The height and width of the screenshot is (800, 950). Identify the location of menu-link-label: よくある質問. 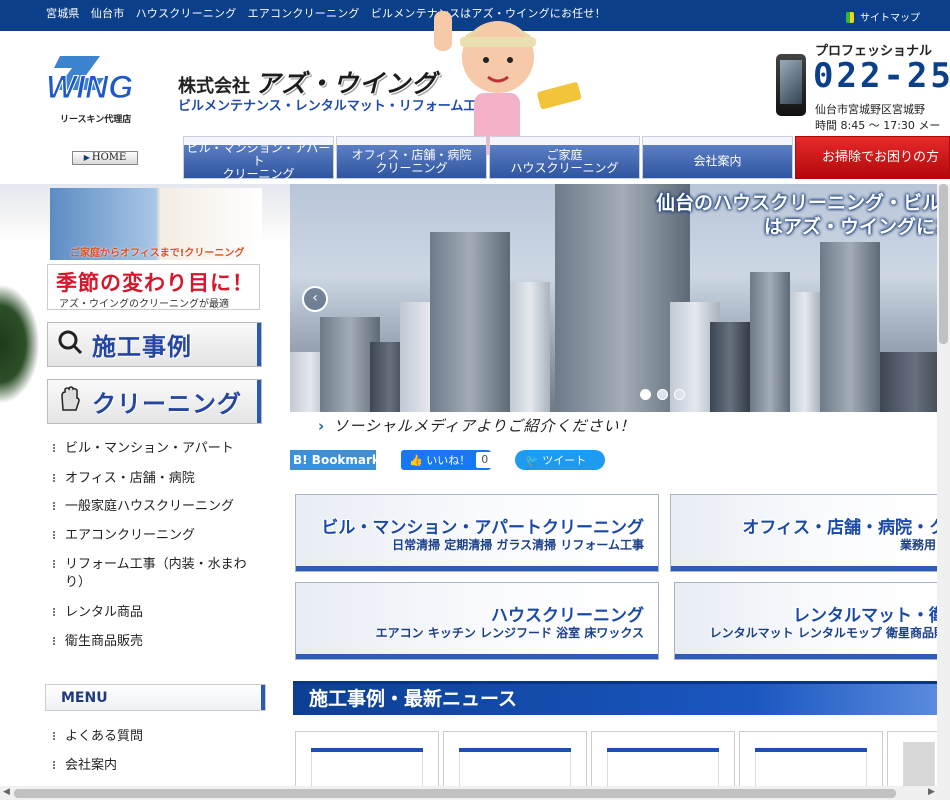
(104, 736).